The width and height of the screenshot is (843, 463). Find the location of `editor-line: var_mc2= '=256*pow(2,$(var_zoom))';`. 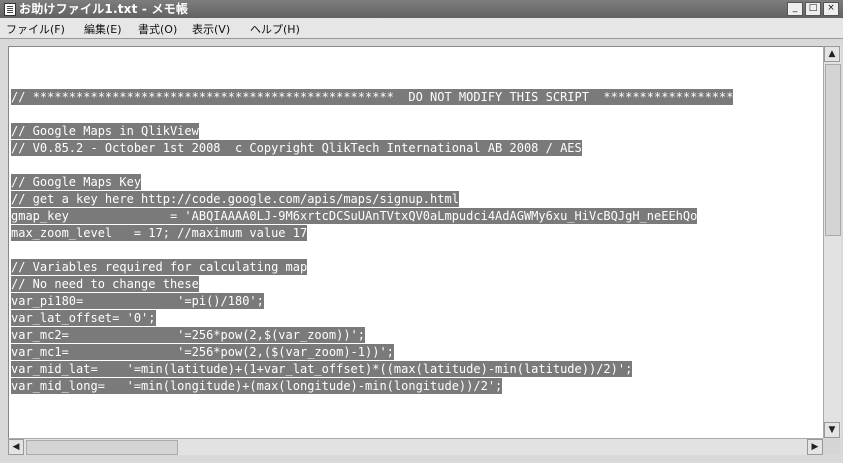

editor-line: var_mc2= '=256*pow(2,$(var_zoom))'; is located at coordinates (188, 335).